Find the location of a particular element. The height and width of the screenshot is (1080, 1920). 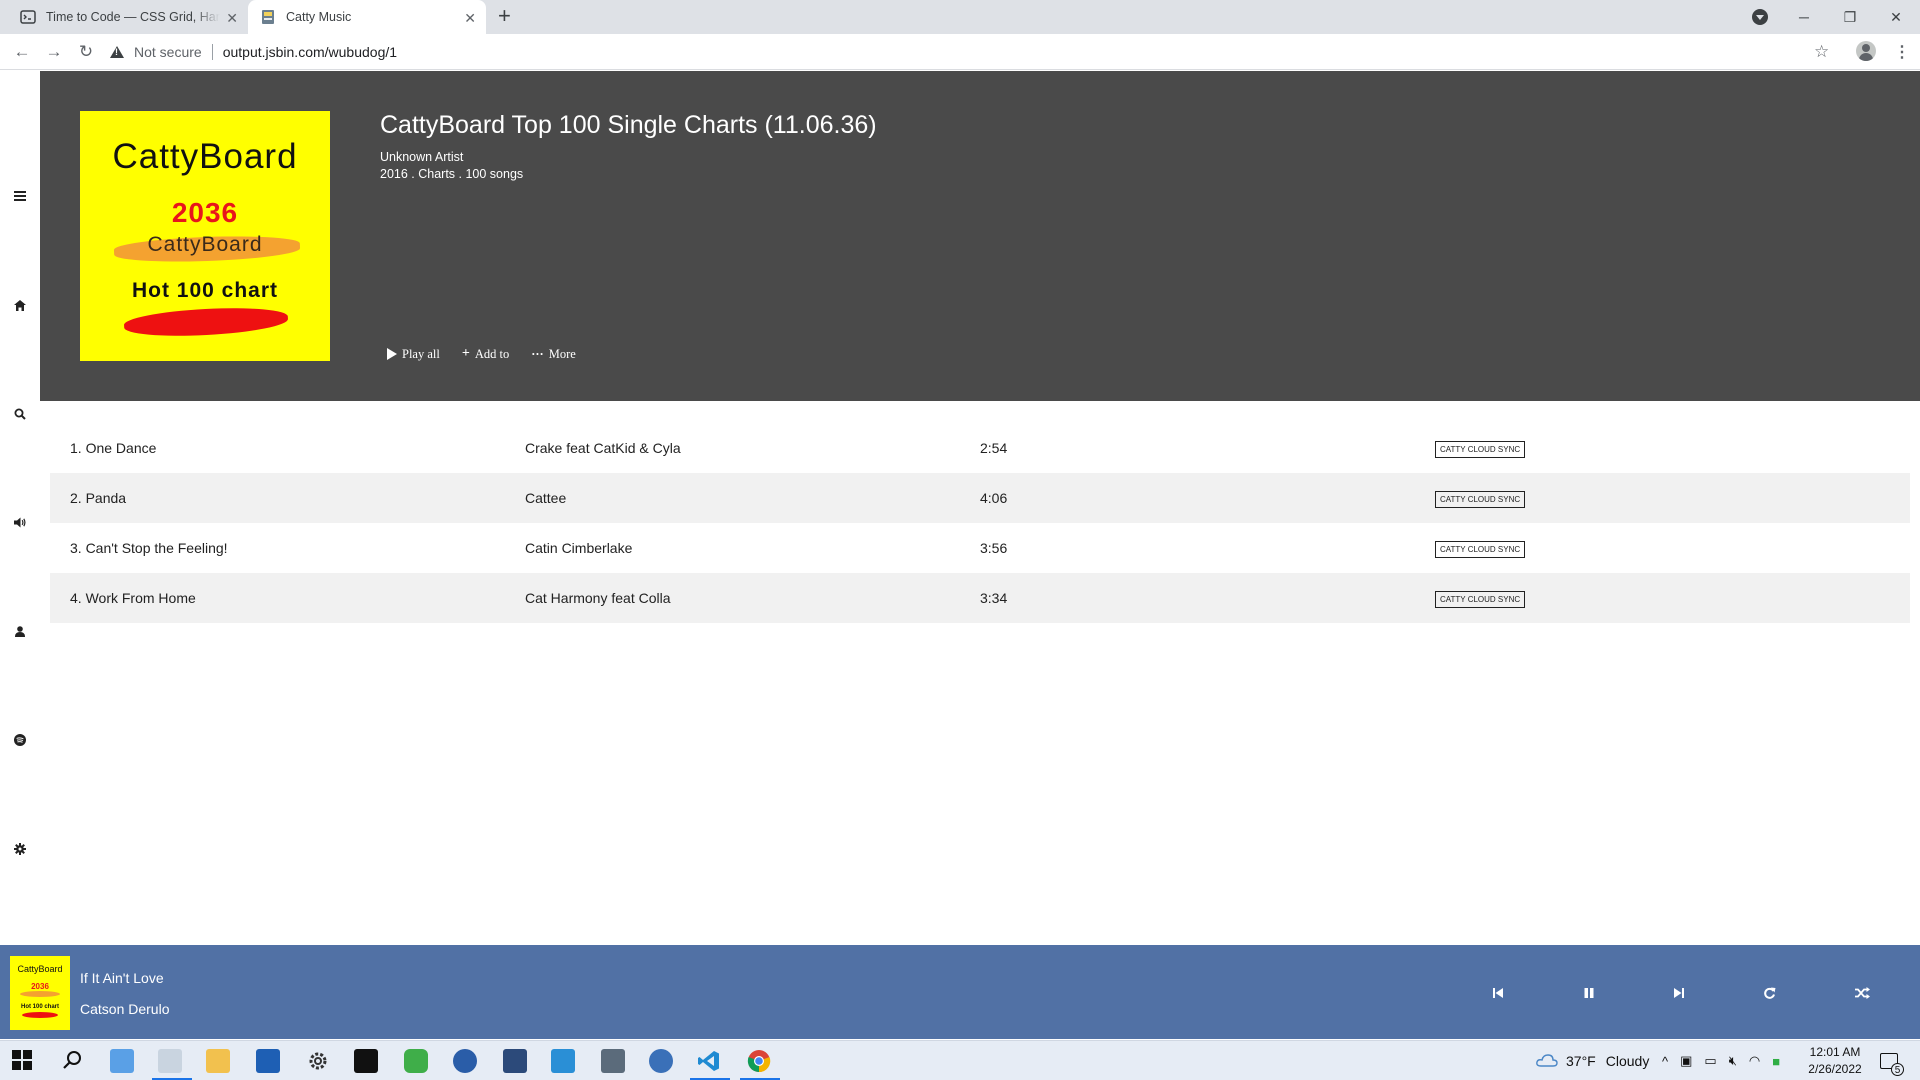

tab-time-to-code: Time to Code — CSS Grid, Hands ✕ is located at coordinates (128, 17).